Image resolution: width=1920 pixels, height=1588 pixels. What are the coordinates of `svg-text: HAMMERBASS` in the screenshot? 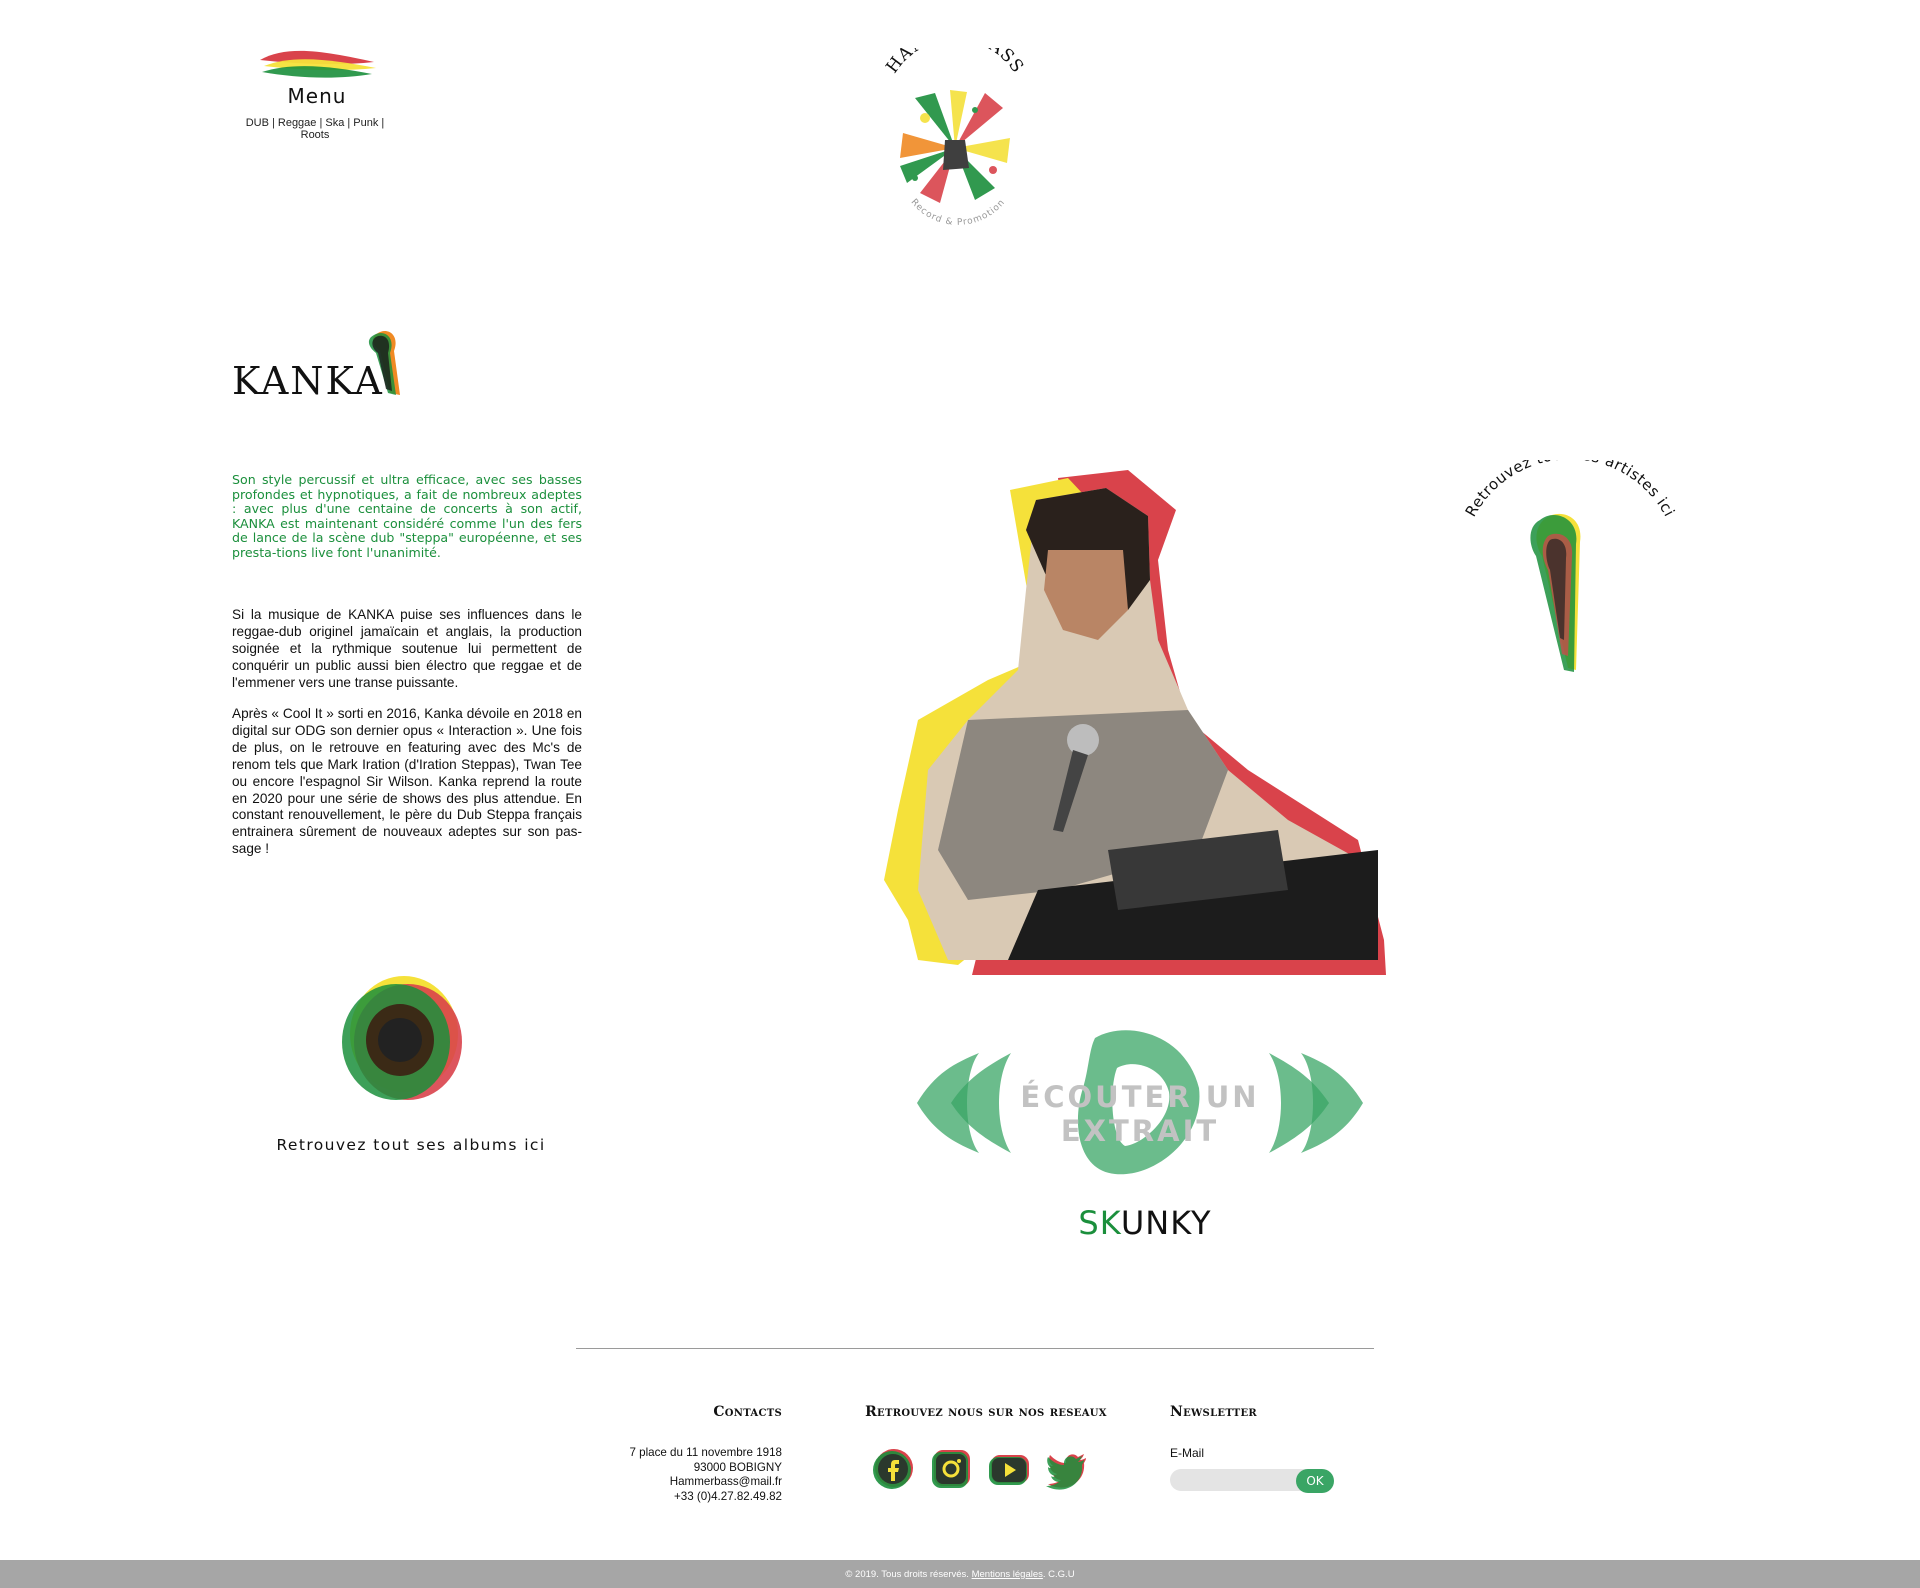 It's located at (954, 62).